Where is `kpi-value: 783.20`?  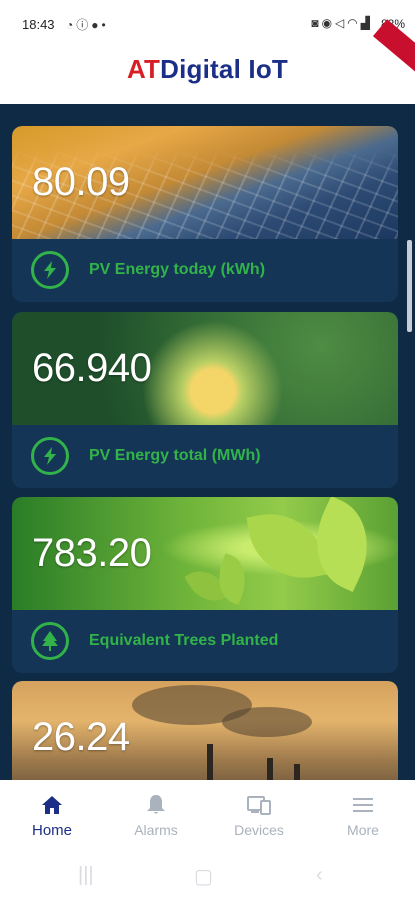 kpi-value: 783.20 is located at coordinates (92, 553).